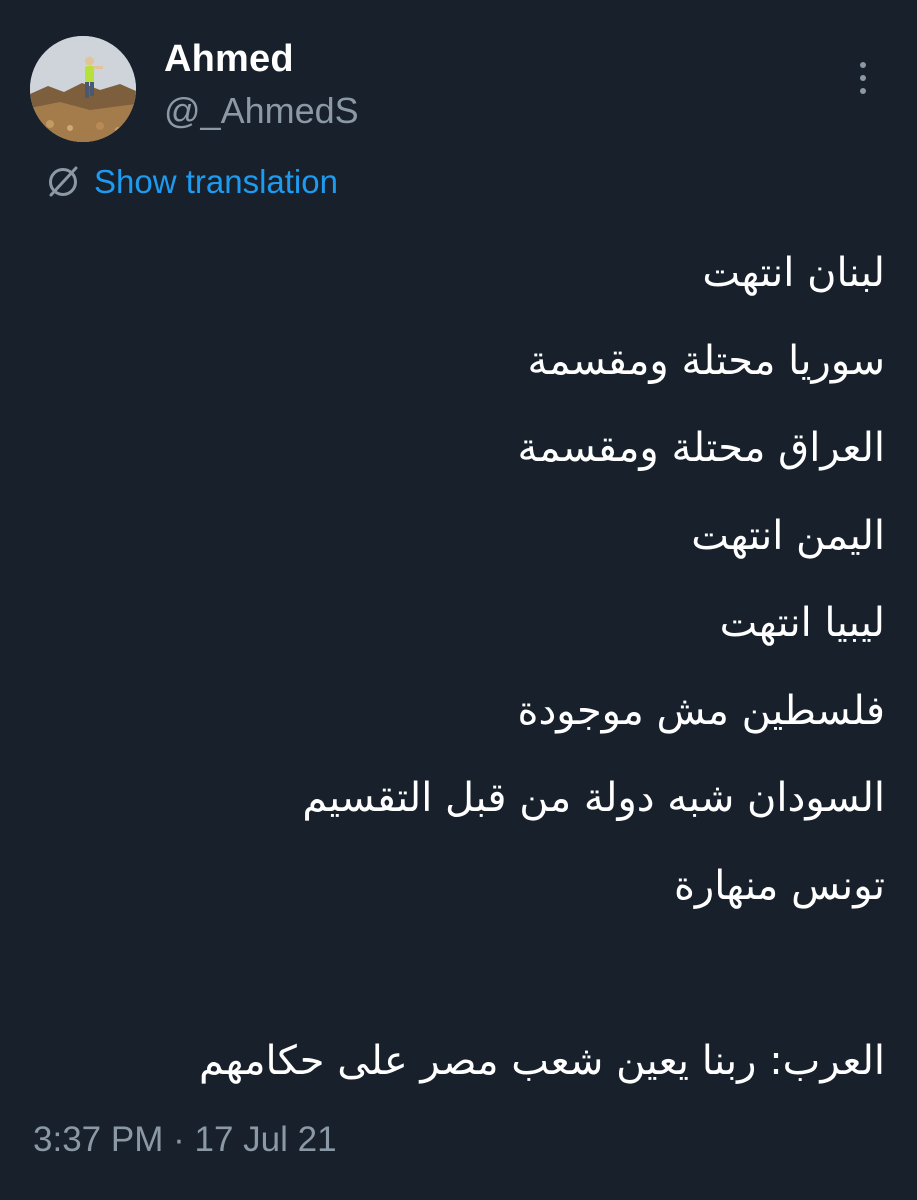  I want to click on tweet-line: فلسطين مش موجودة, so click(701, 710).